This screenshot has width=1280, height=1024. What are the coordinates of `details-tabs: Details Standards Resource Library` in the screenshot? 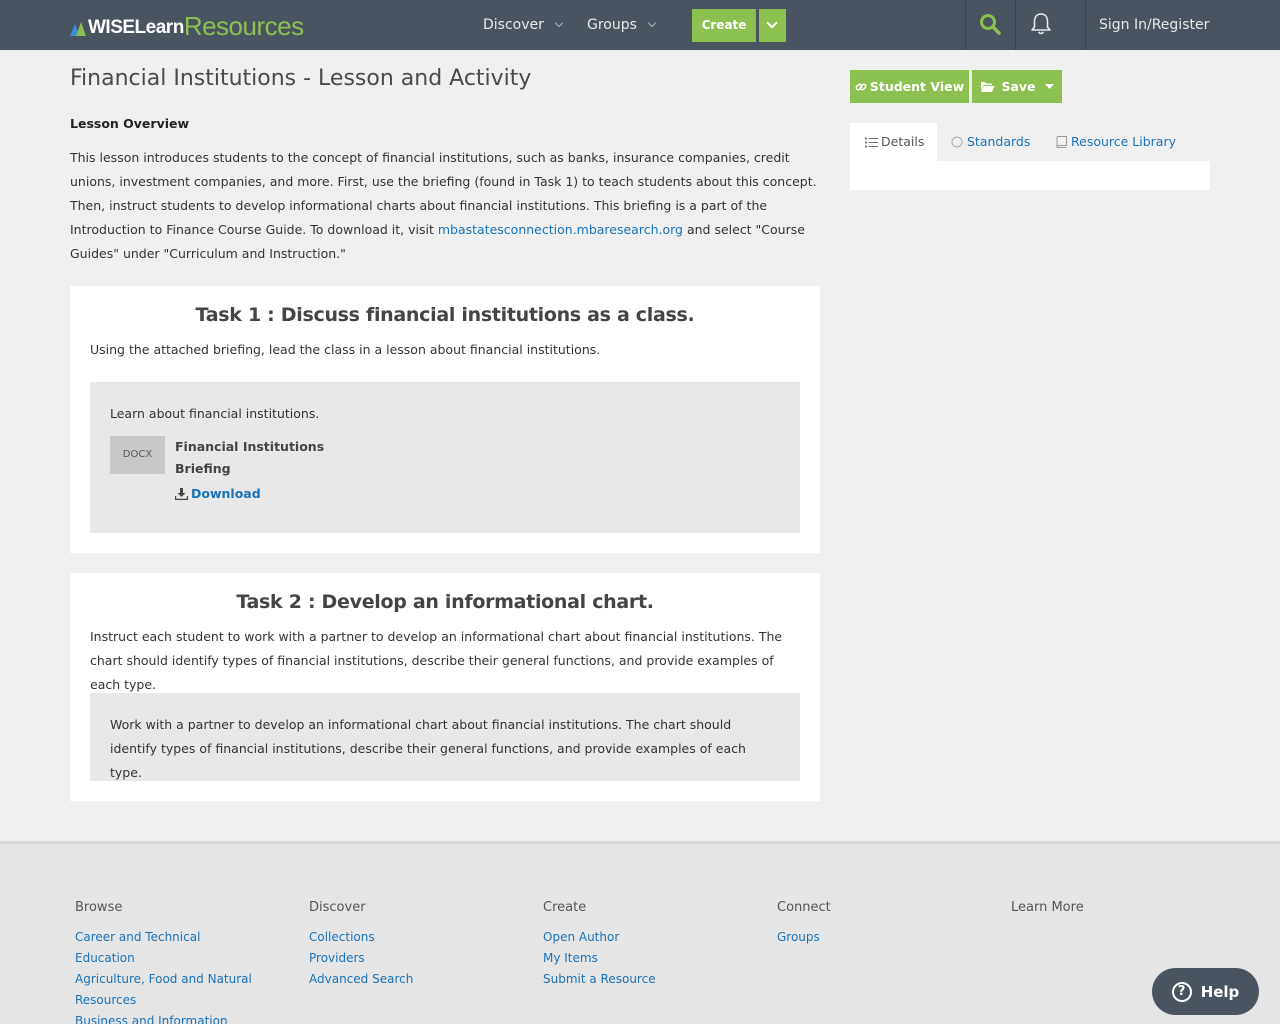 It's located at (1030, 142).